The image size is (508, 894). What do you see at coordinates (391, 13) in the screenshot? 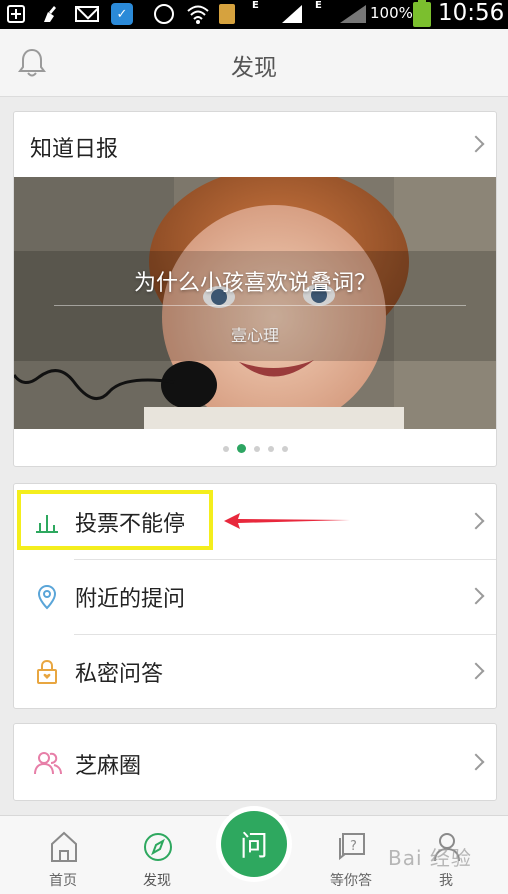
I see `battery-percent: 100%` at bounding box center [391, 13].